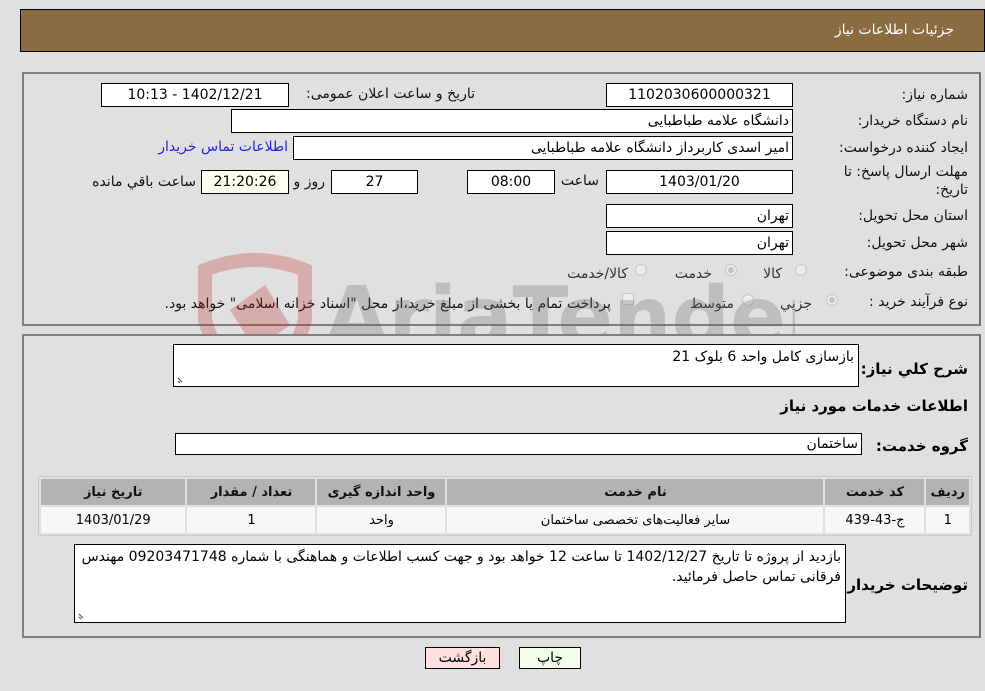 The width and height of the screenshot is (985, 691). I want to click on purchase-radio-partial, so click(832, 300).